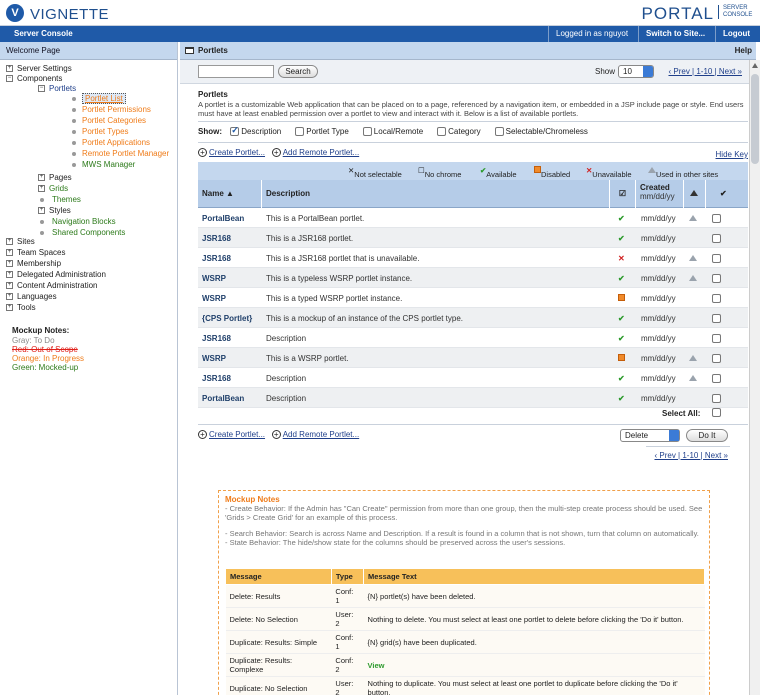  I want to click on table-header: Name ▲ Description ☑ Created mm/dd/yy ✔, so click(473, 194).